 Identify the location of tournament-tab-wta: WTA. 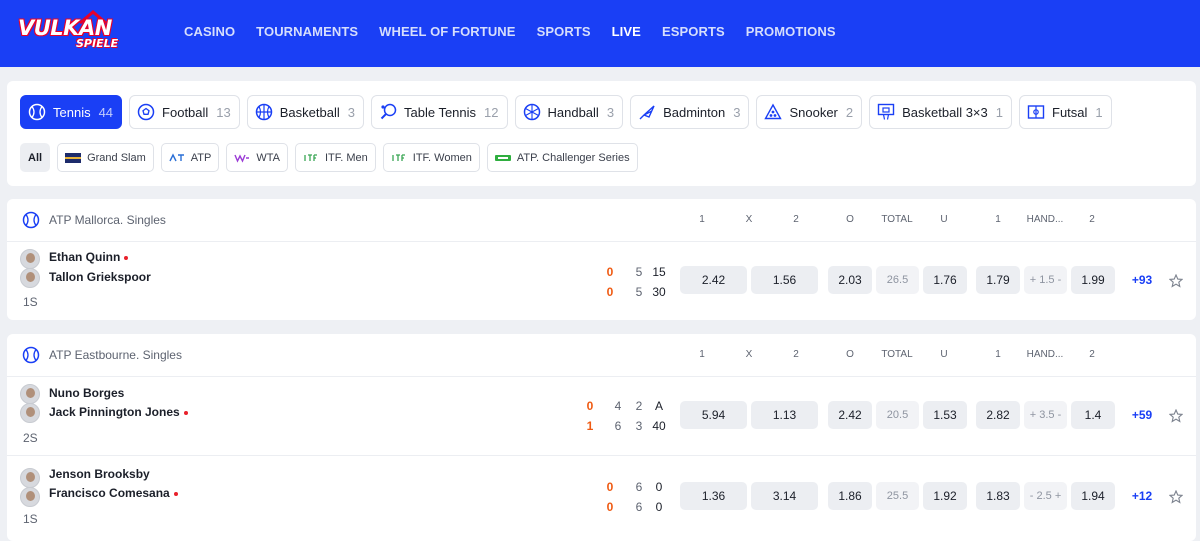
(257, 157).